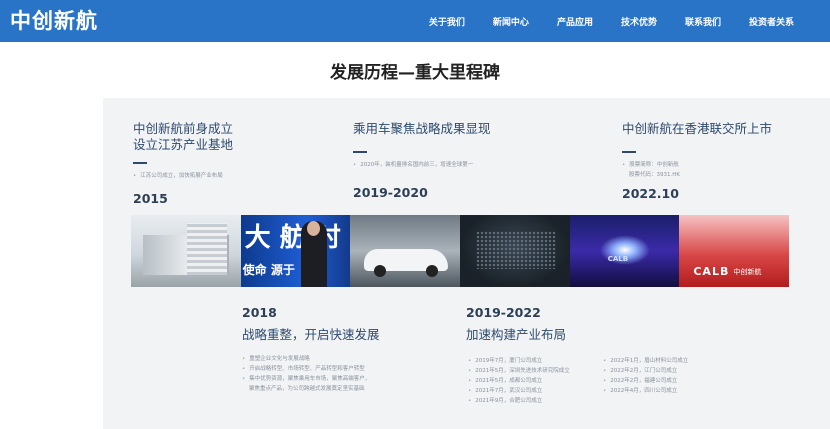  I want to click on nav-news: 新闻中心, so click(511, 21).